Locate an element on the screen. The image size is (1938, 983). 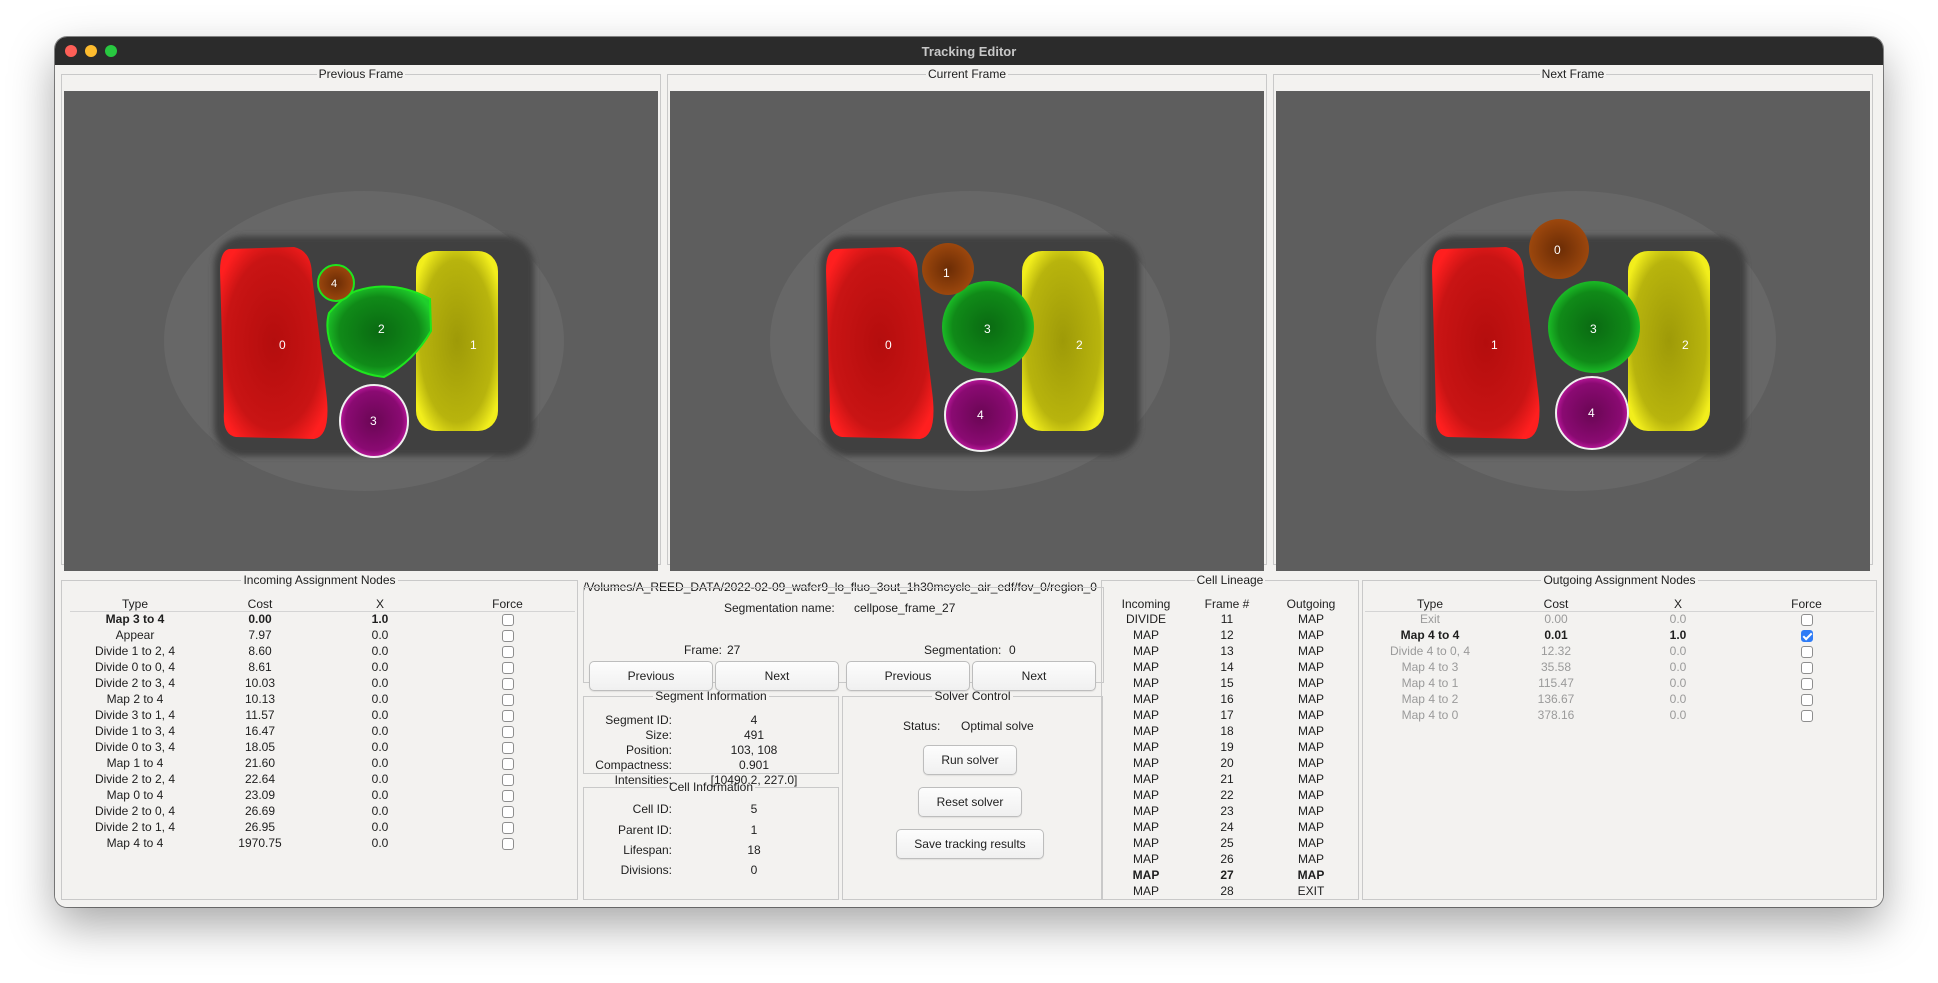
next-frame-button: Next is located at coordinates (777, 676).